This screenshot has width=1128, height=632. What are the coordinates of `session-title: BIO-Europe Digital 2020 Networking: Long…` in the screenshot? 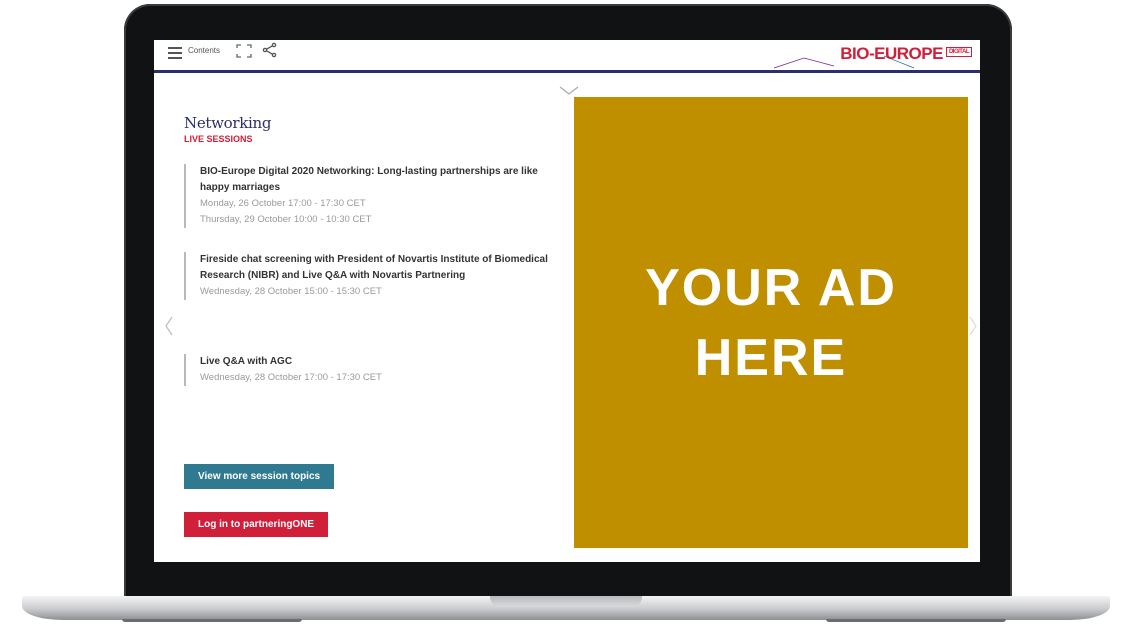 It's located at (369, 179).